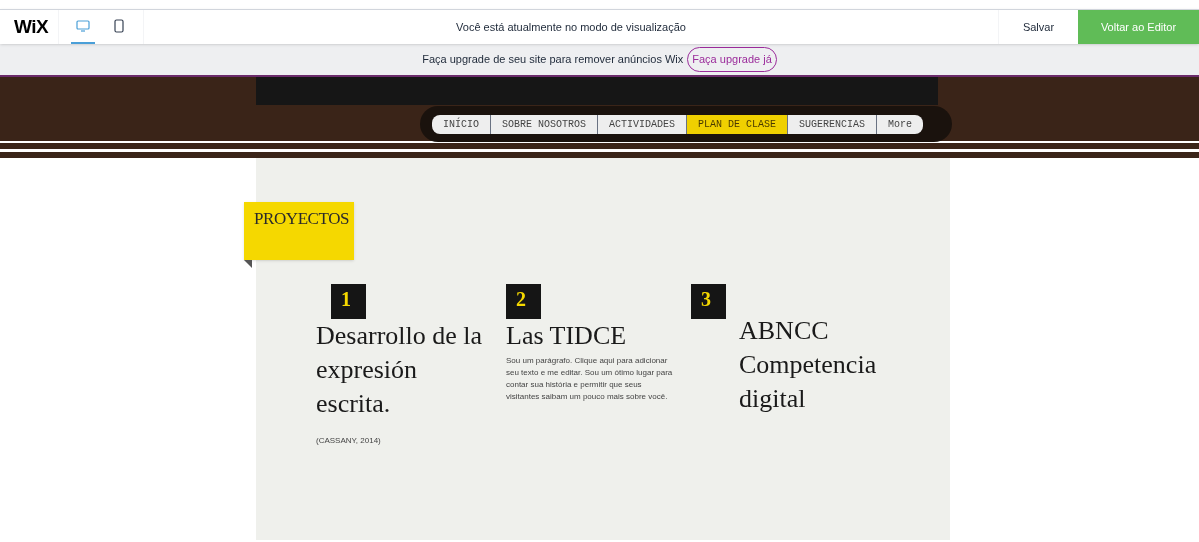 Image resolution: width=1199 pixels, height=542 pixels. What do you see at coordinates (248, 264) in the screenshot?
I see `ribbon-fold-icon` at bounding box center [248, 264].